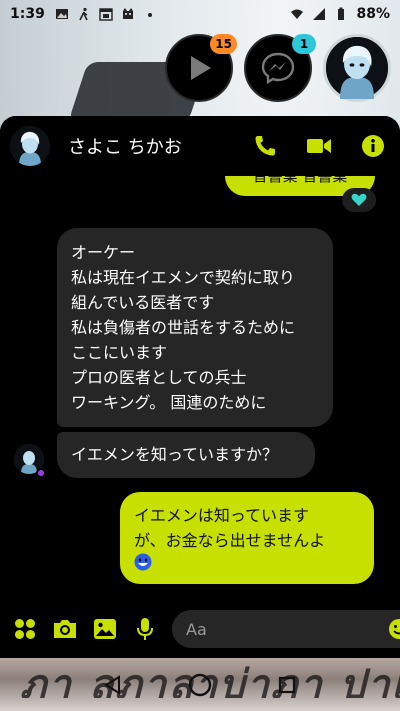  I want to click on grinning-emoji-line, so click(247, 565).